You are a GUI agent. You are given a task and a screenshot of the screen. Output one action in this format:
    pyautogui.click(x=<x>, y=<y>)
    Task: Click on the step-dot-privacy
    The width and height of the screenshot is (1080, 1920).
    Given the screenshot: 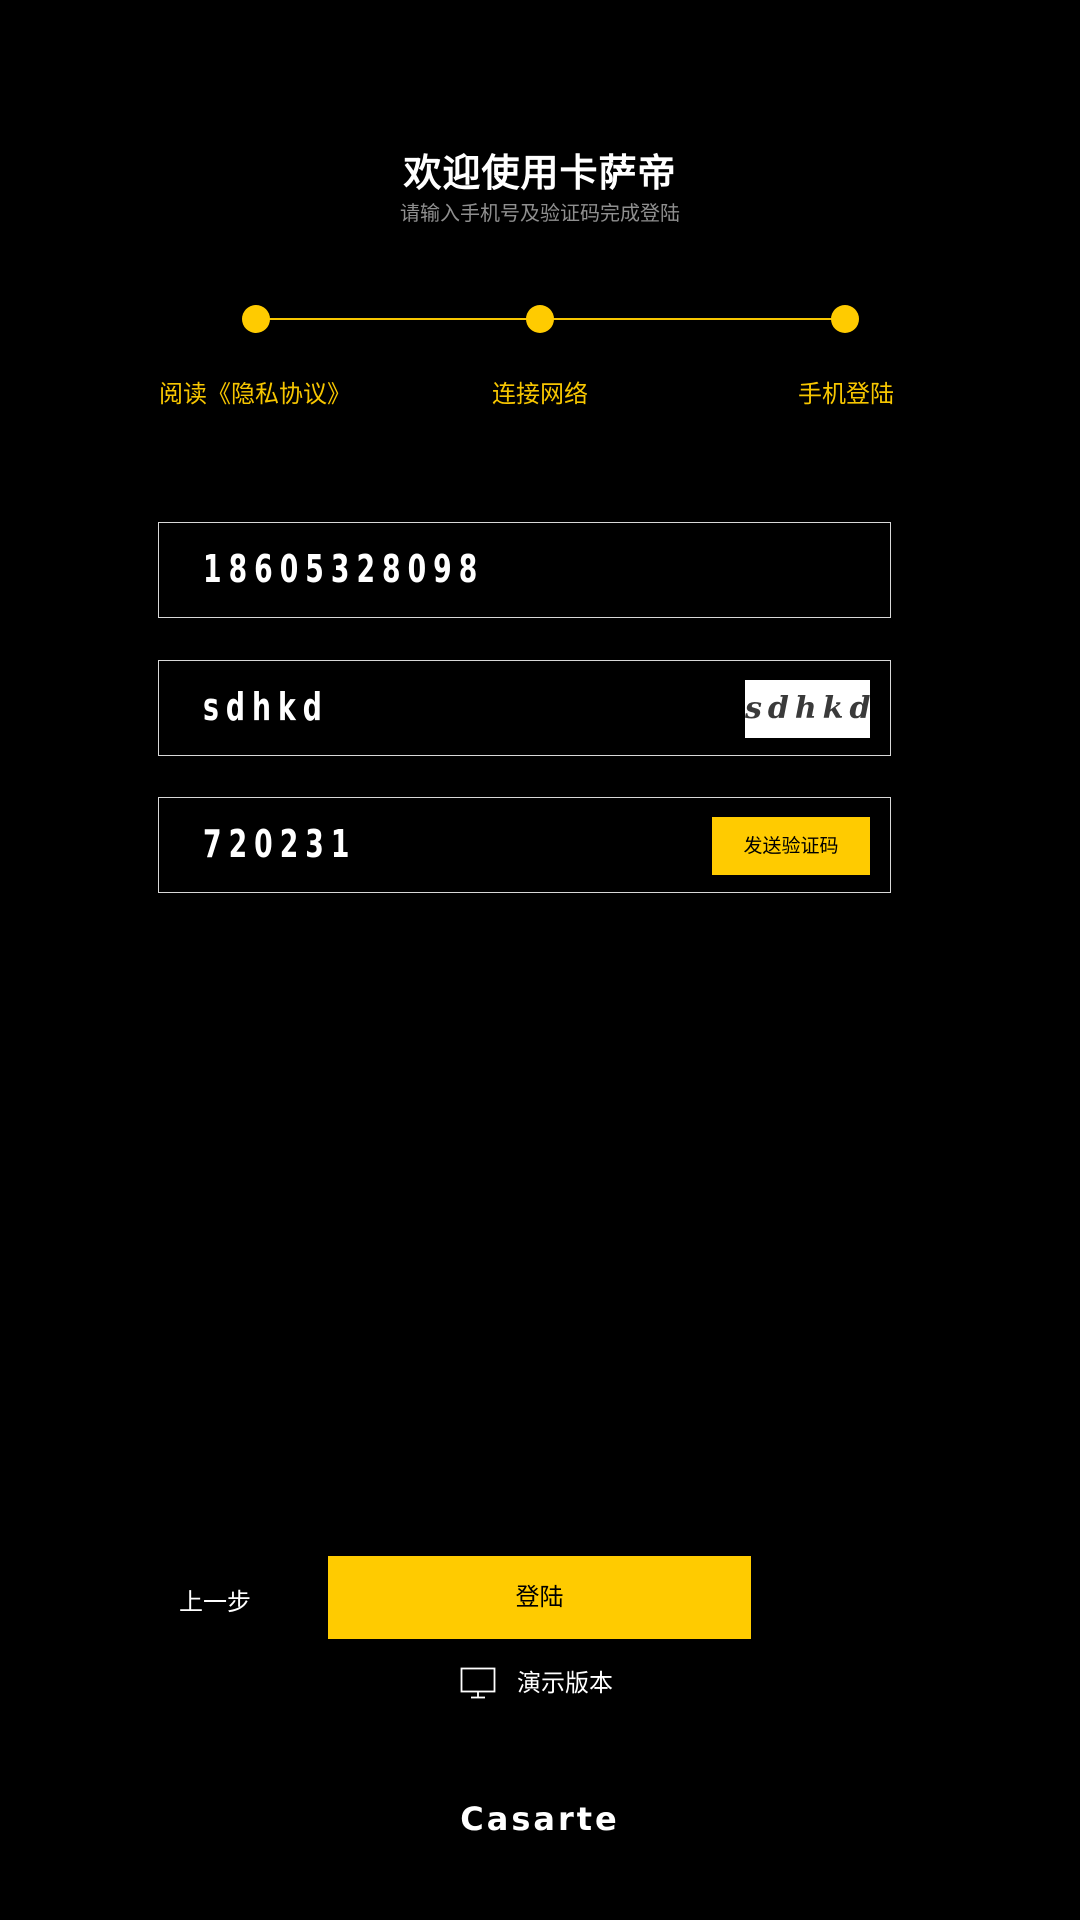 What is the action you would take?
    pyautogui.click(x=256, y=319)
    